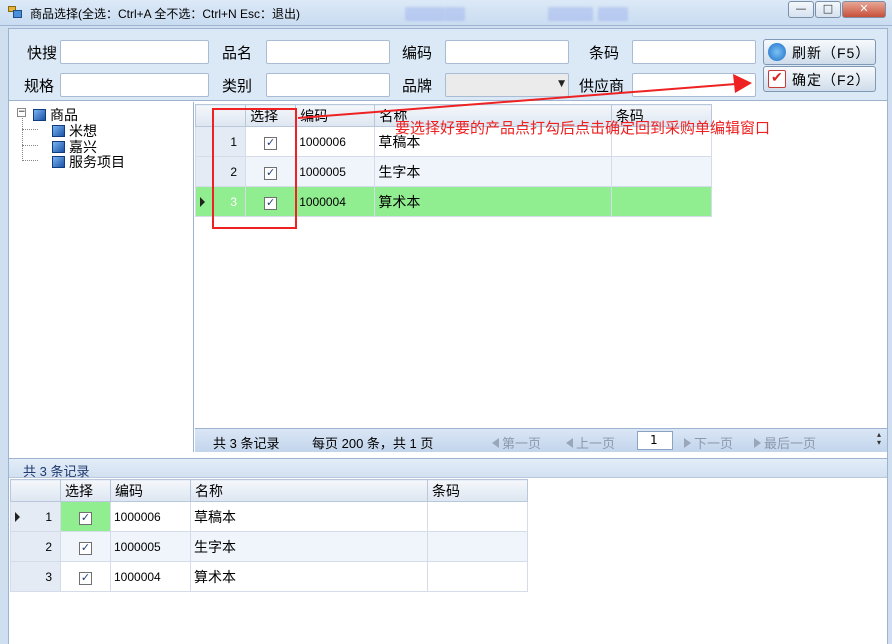  I want to click on prev-page-button: 上一页, so click(590, 442).